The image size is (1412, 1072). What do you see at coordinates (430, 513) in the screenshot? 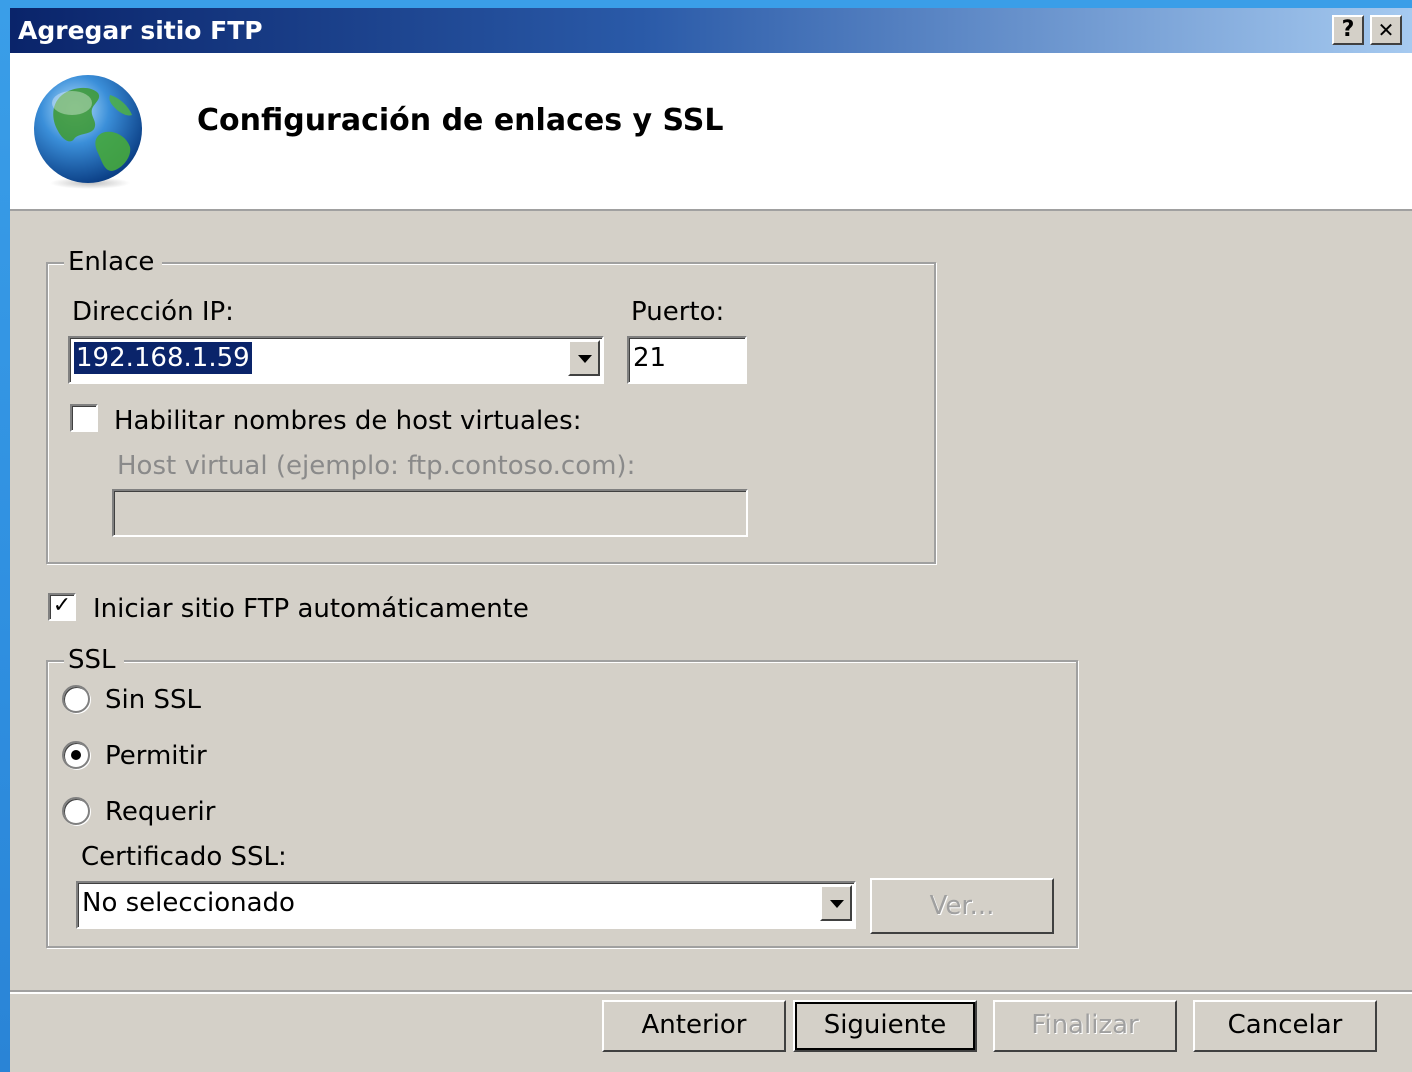
I see `virtual-host-input` at bounding box center [430, 513].